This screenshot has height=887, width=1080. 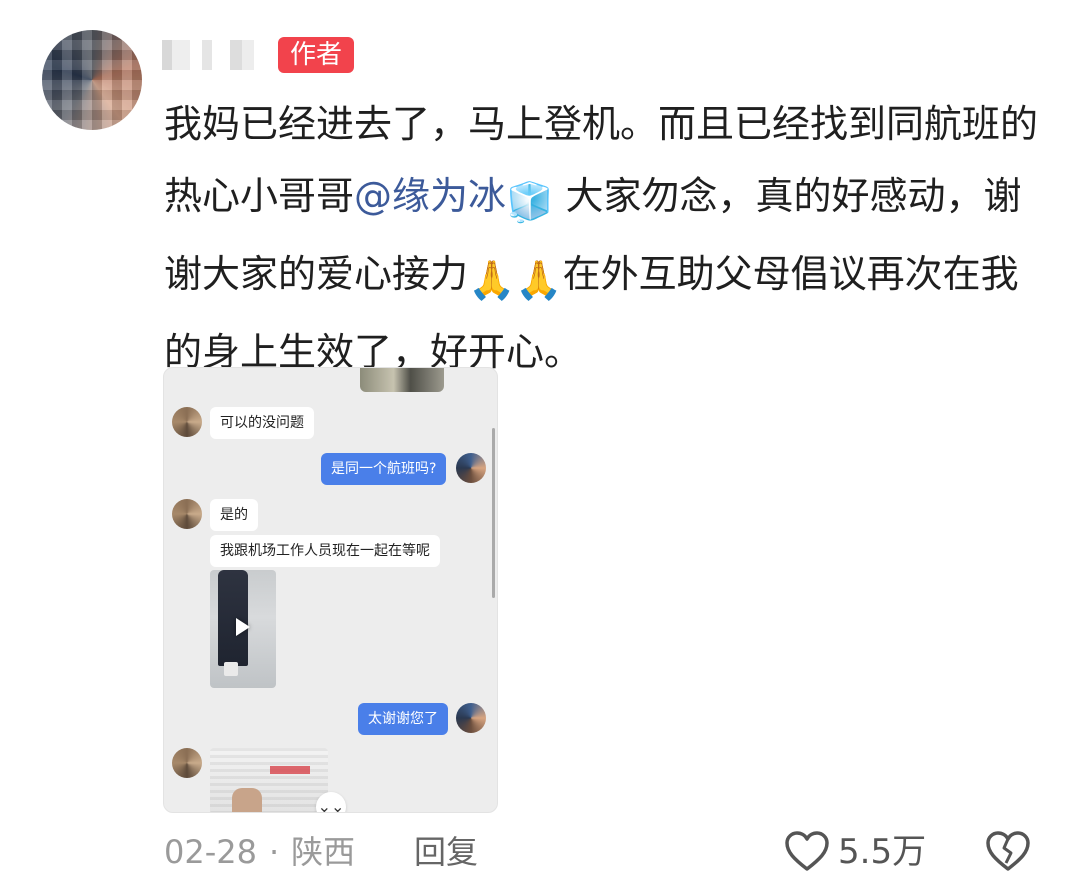 What do you see at coordinates (882, 852) in the screenshot?
I see `like-count: 5.5万` at bounding box center [882, 852].